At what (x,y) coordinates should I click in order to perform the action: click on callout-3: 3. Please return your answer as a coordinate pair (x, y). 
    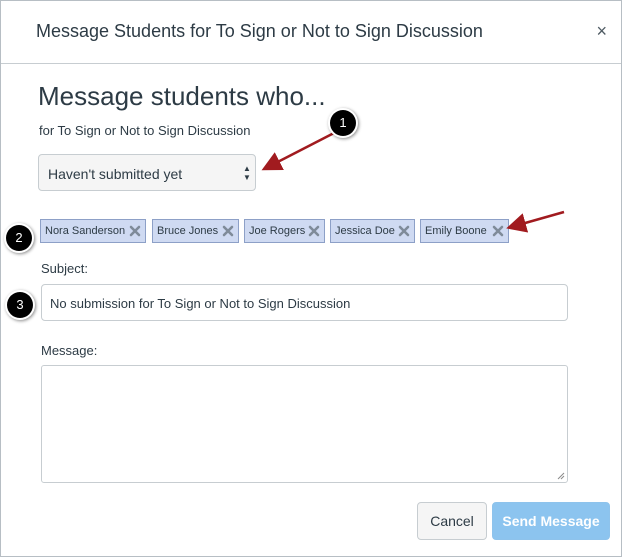
    Looking at the image, I should click on (20, 305).